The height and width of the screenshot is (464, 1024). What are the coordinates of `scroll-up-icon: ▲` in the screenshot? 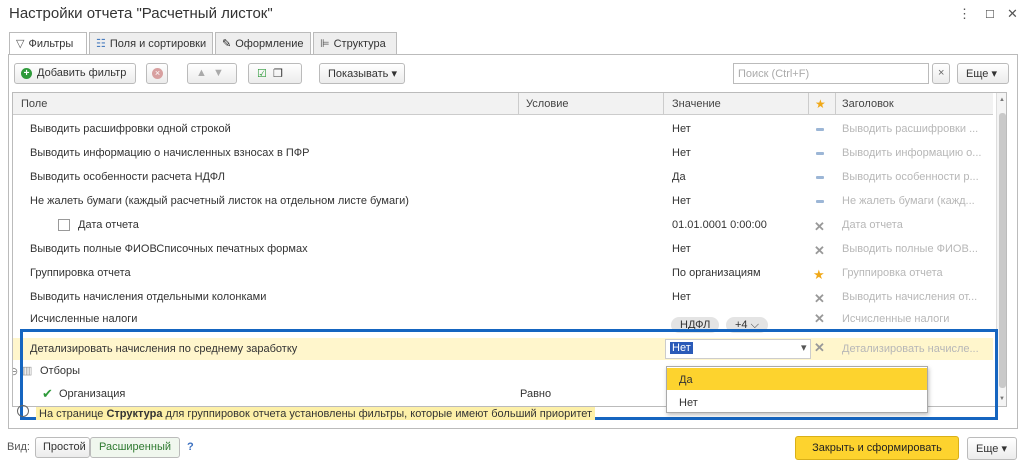 It's located at (1002, 100).